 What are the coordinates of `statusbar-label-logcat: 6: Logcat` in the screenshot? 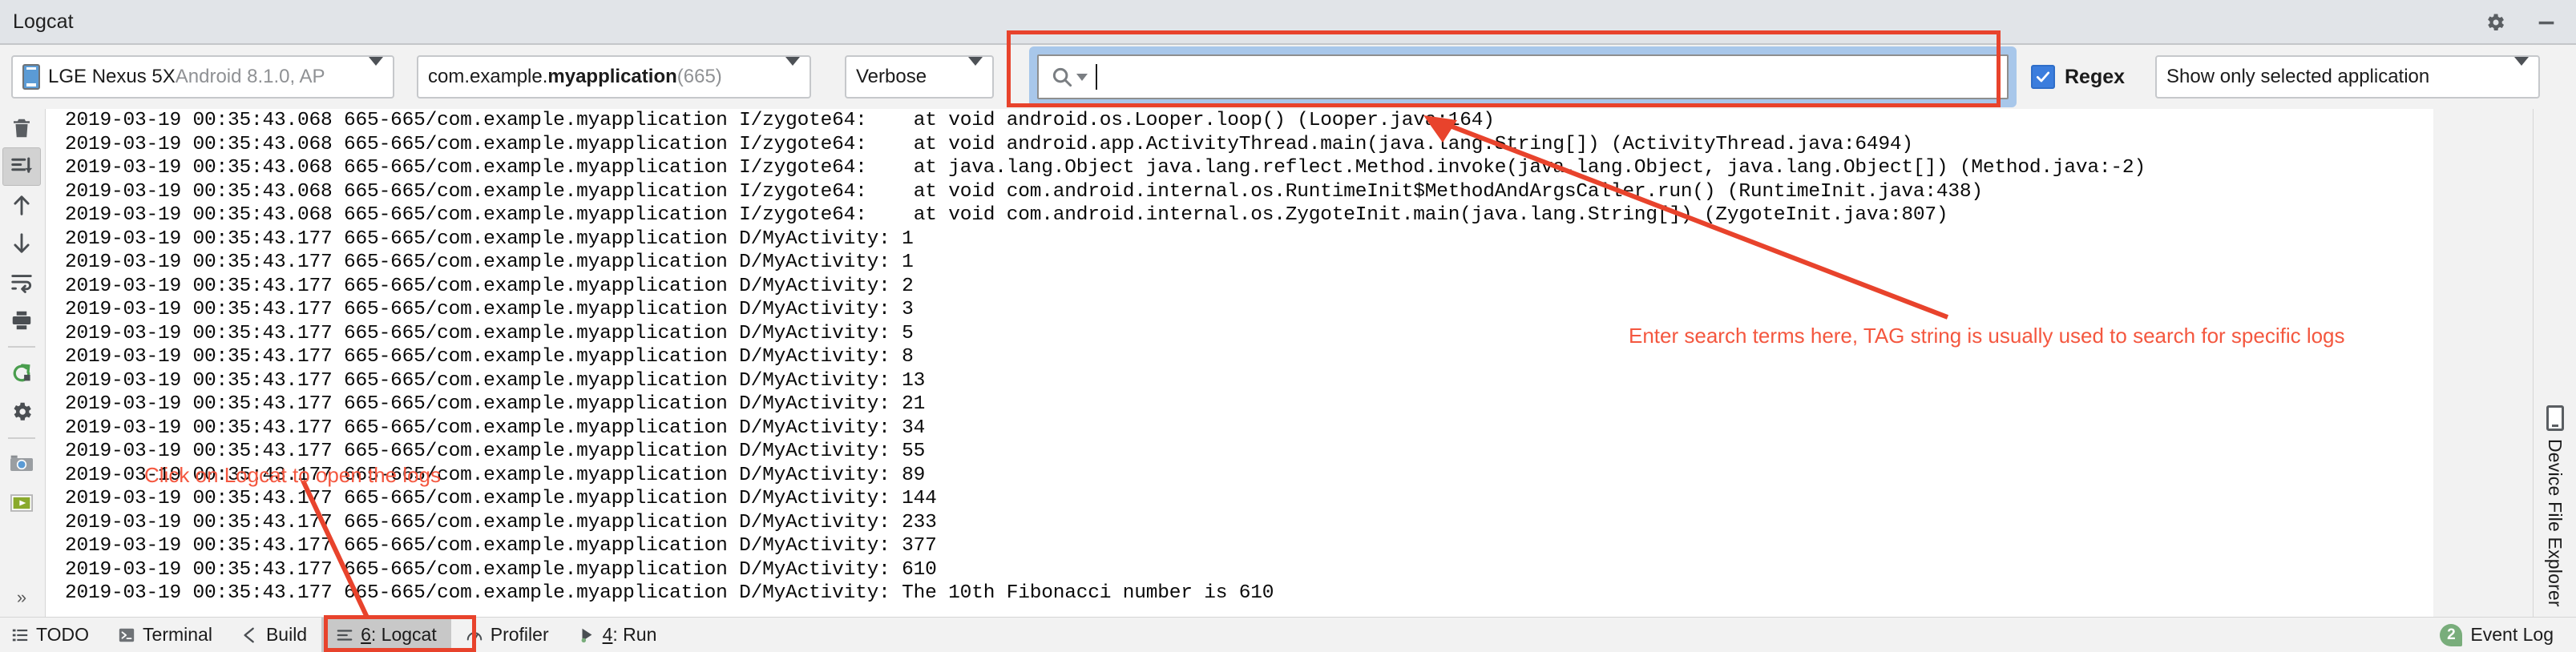 It's located at (399, 634).